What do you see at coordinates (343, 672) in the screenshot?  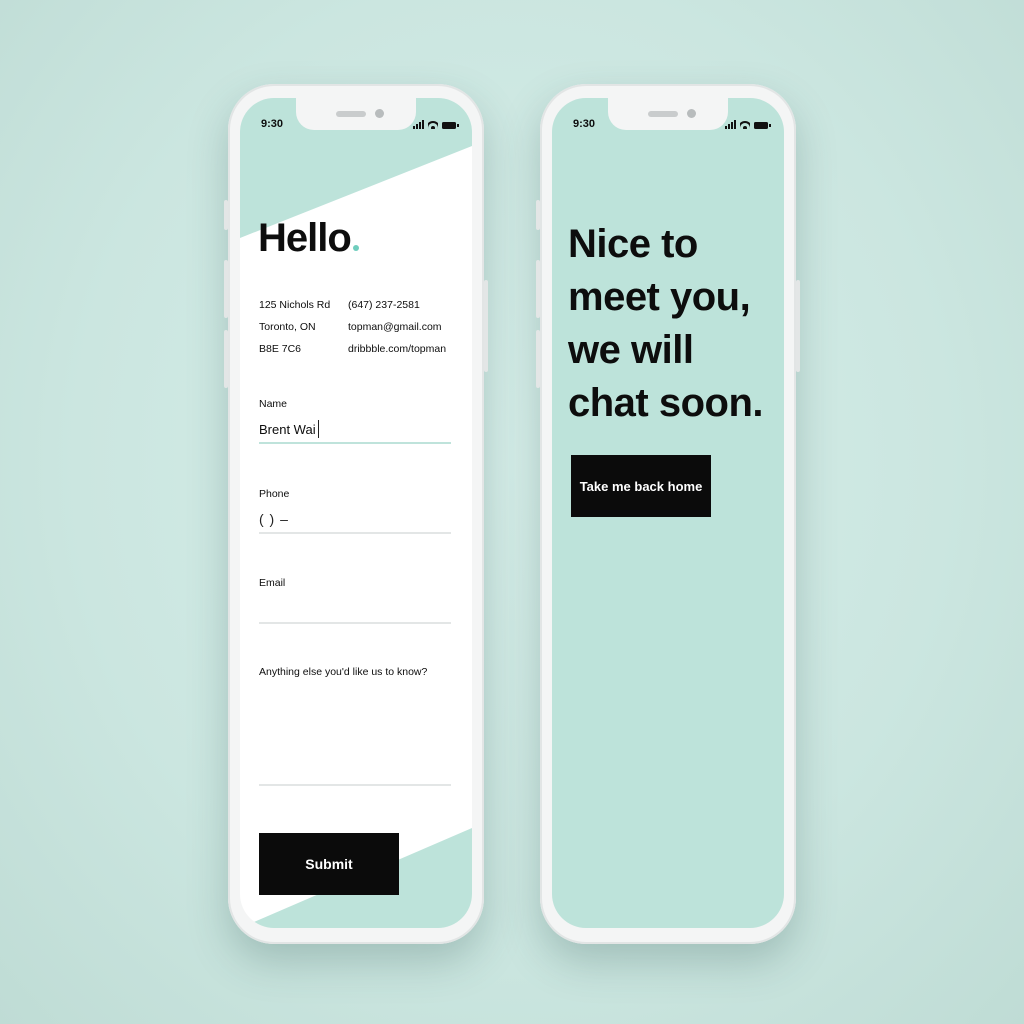 I see `message-label: Anything else you'd like us to know?` at bounding box center [343, 672].